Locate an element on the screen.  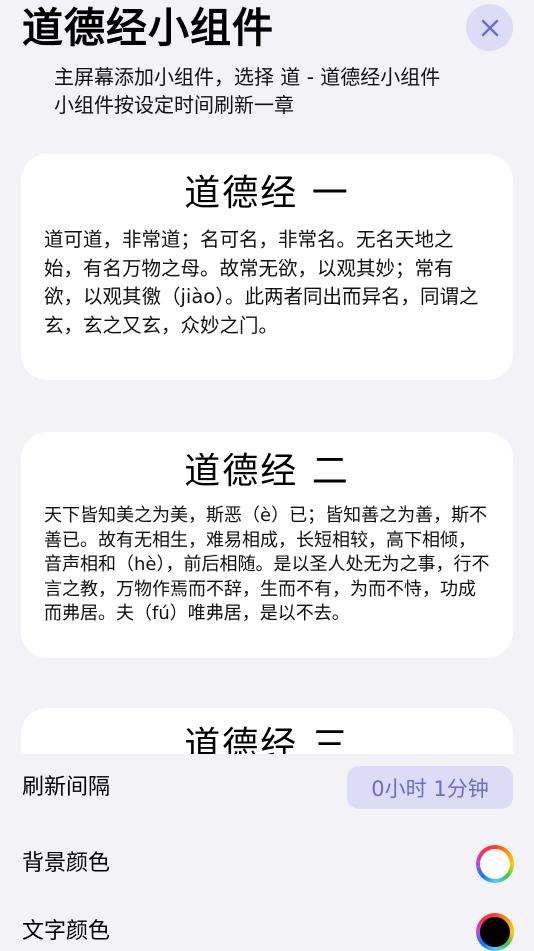
close-icon is located at coordinates (489, 27).